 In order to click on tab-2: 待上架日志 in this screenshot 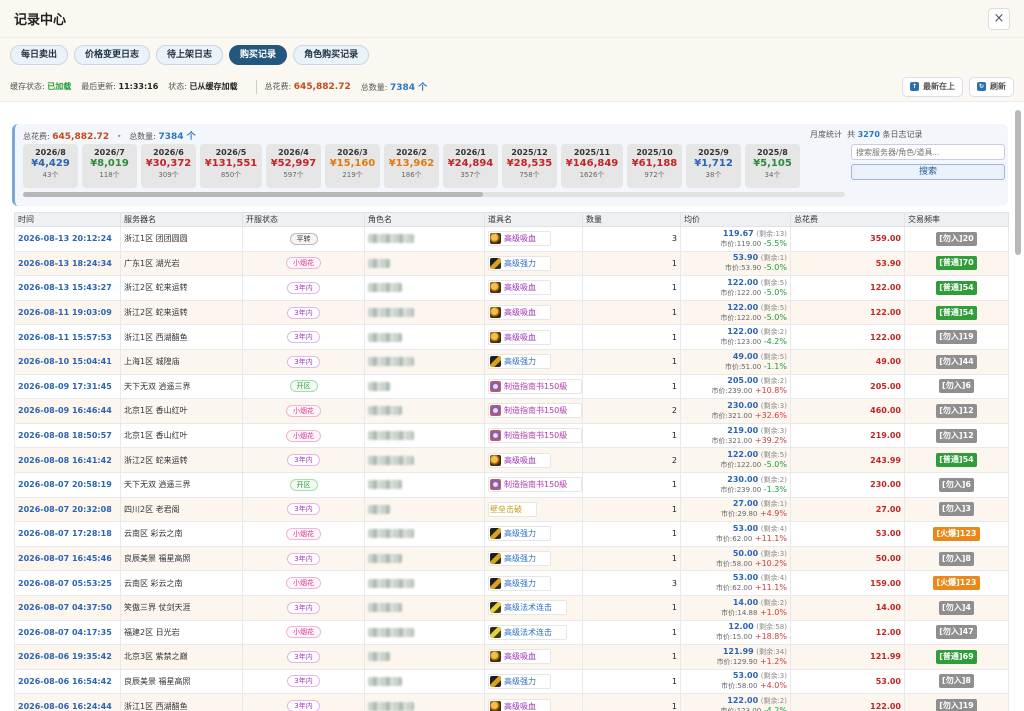, I will do `click(190, 55)`.